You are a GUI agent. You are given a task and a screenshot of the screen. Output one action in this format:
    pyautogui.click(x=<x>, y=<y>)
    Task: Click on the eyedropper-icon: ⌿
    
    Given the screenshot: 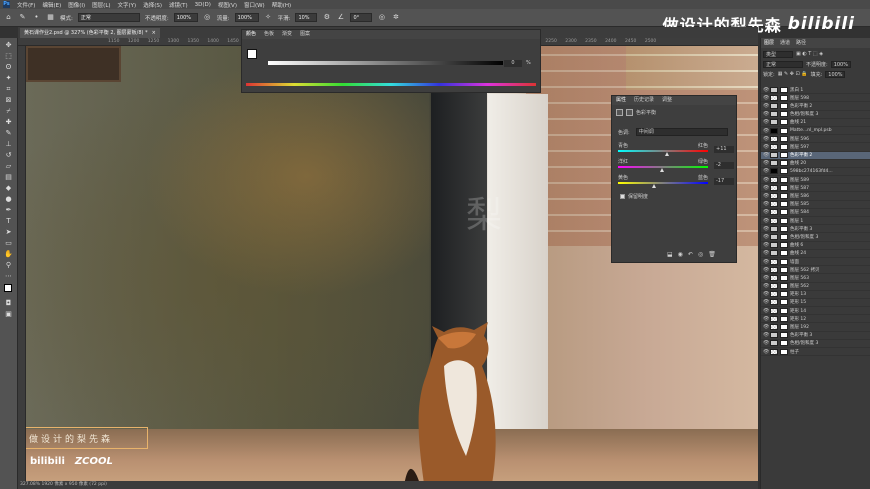 What is the action you would take?
    pyautogui.click(x=9, y=111)
    